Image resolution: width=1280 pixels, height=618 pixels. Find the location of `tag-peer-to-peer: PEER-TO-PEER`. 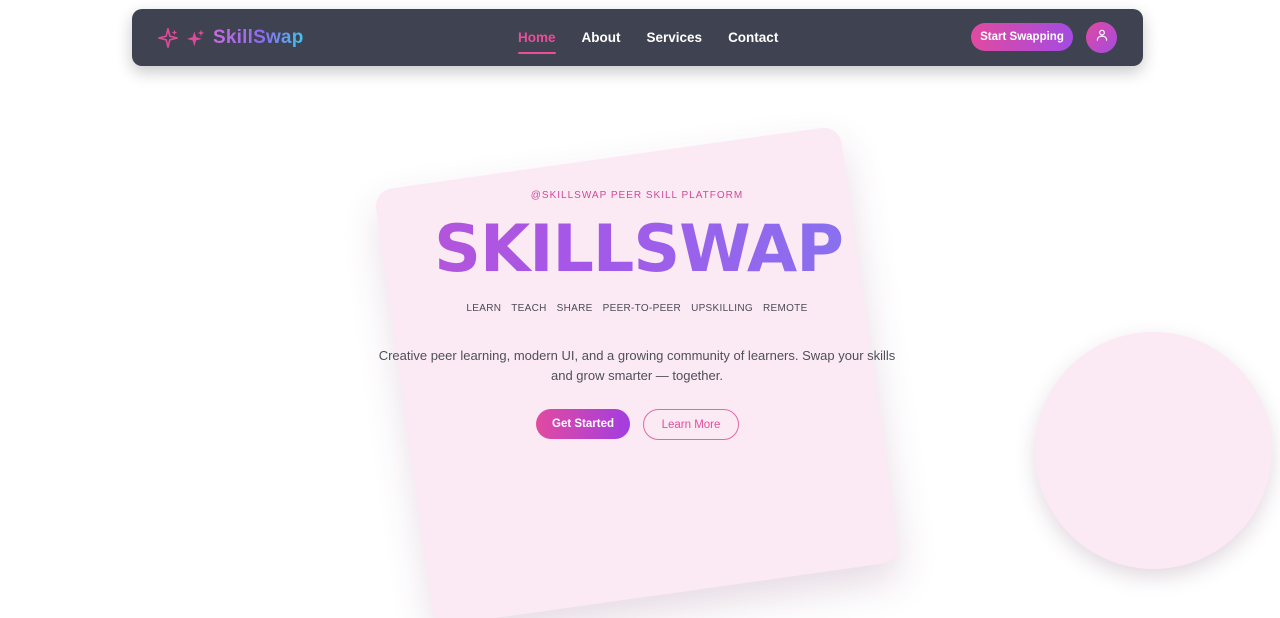

tag-peer-to-peer: PEER-TO-PEER is located at coordinates (642, 308).